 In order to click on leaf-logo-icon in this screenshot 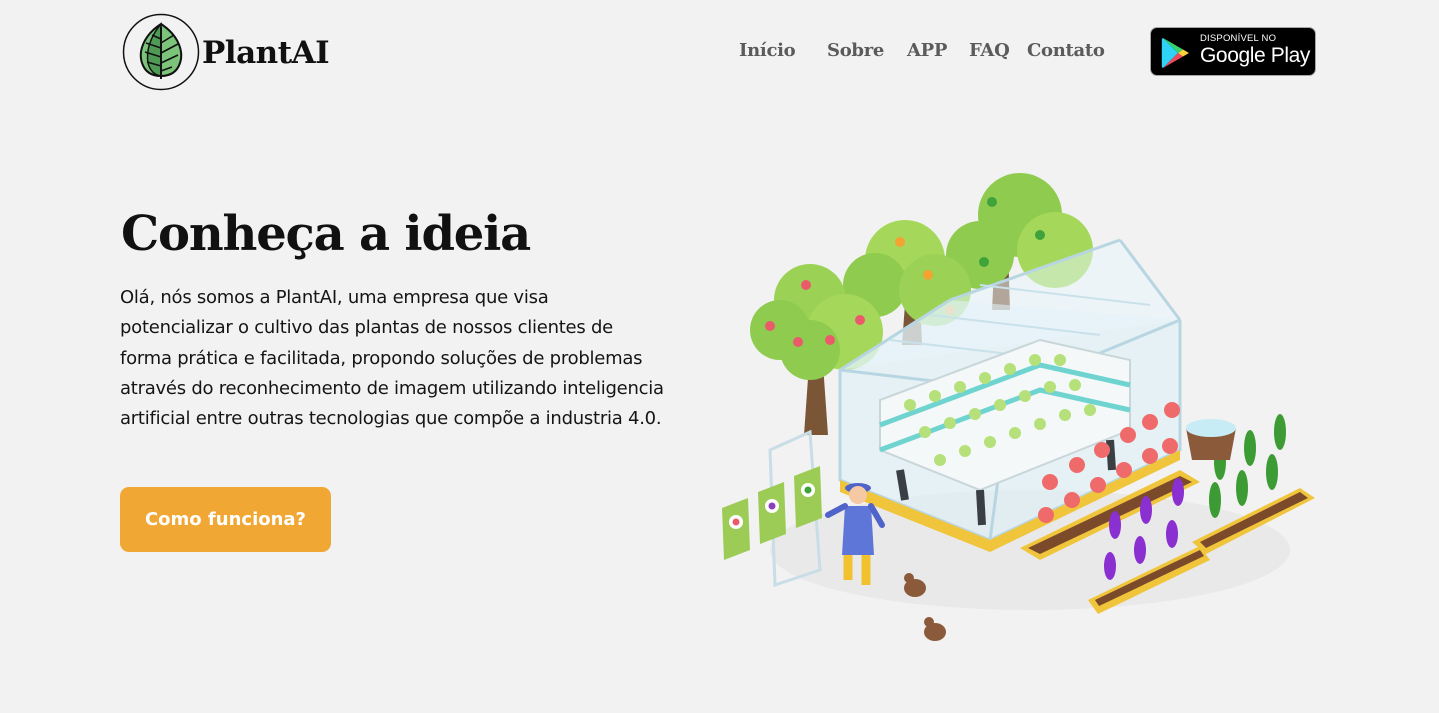, I will do `click(161, 52)`.